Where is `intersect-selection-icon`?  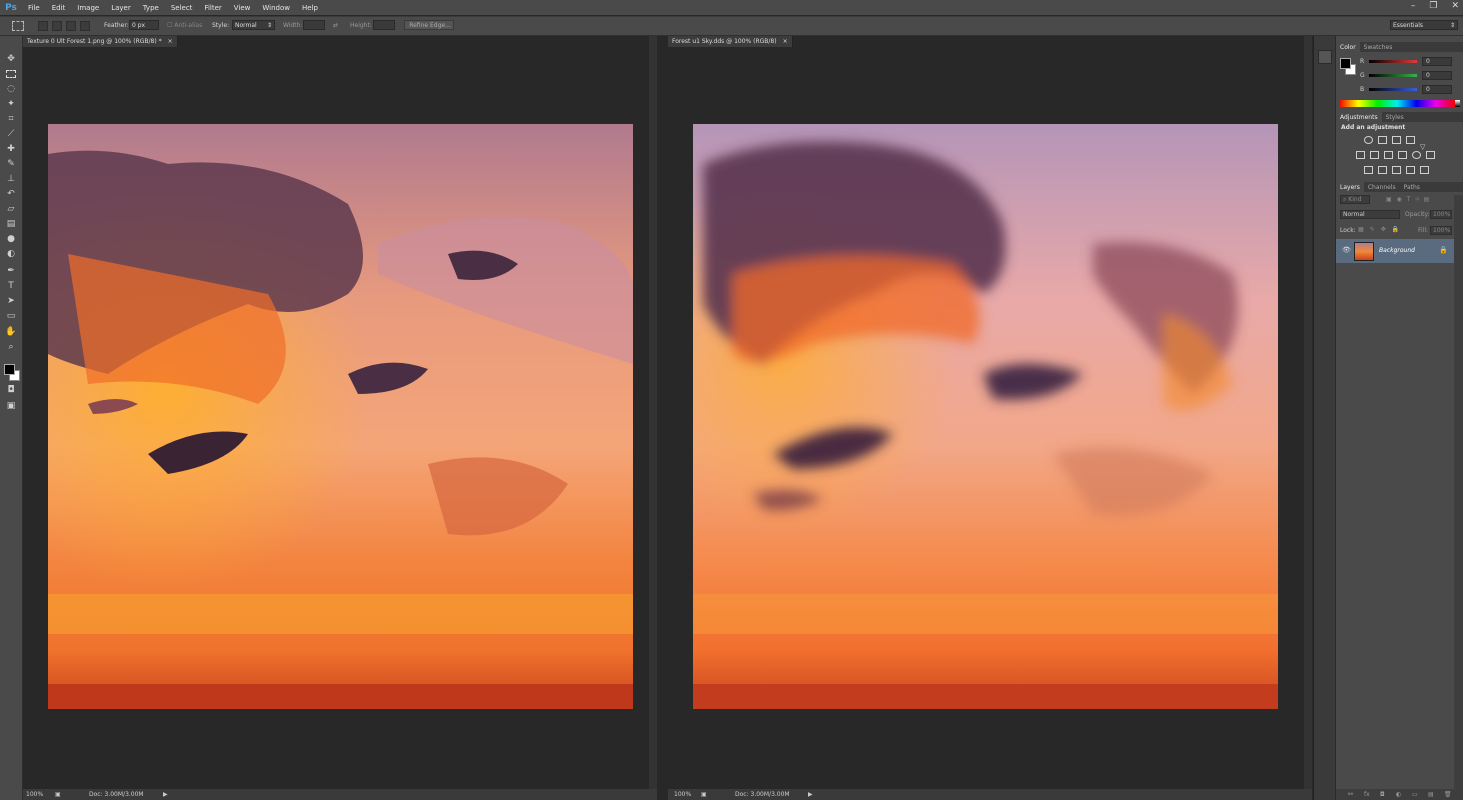 intersect-selection-icon is located at coordinates (85, 26).